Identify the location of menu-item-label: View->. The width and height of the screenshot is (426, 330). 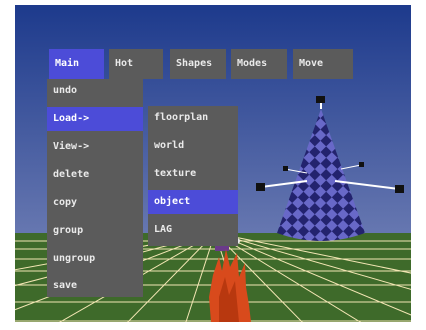
(71, 146).